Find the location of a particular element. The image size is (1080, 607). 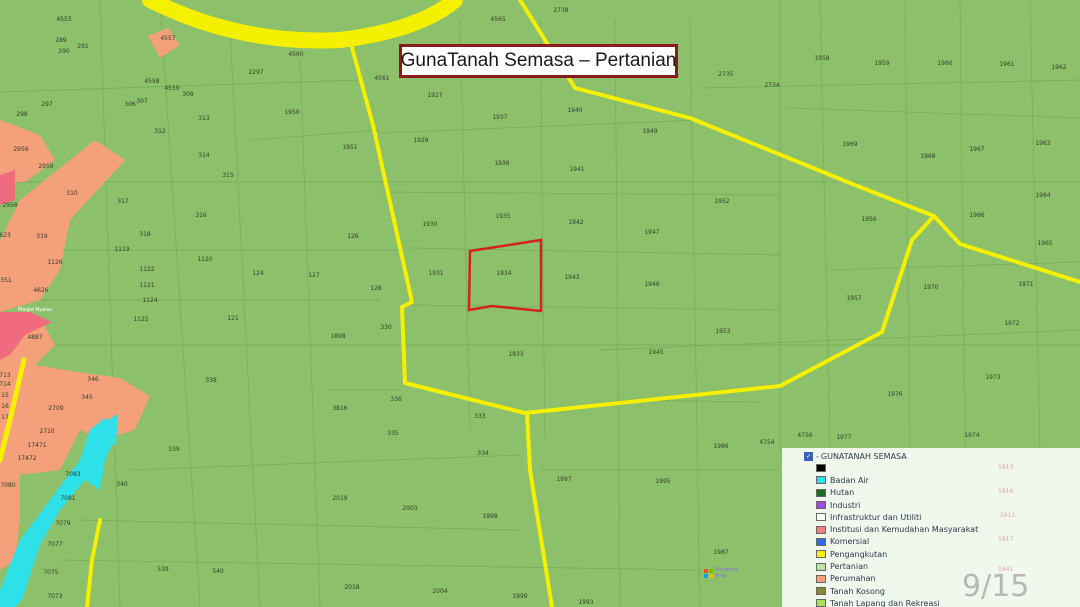

lot-label: 2019 is located at coordinates (339, 498).